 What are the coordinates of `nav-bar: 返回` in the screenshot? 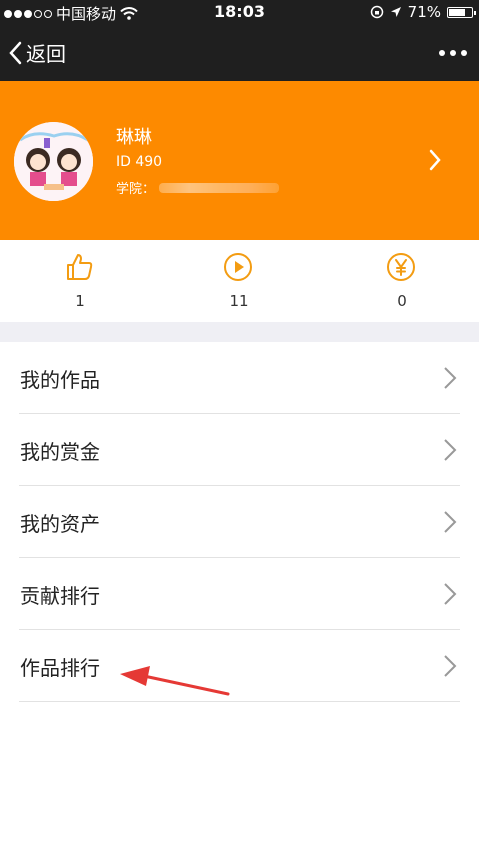 It's located at (239, 52).